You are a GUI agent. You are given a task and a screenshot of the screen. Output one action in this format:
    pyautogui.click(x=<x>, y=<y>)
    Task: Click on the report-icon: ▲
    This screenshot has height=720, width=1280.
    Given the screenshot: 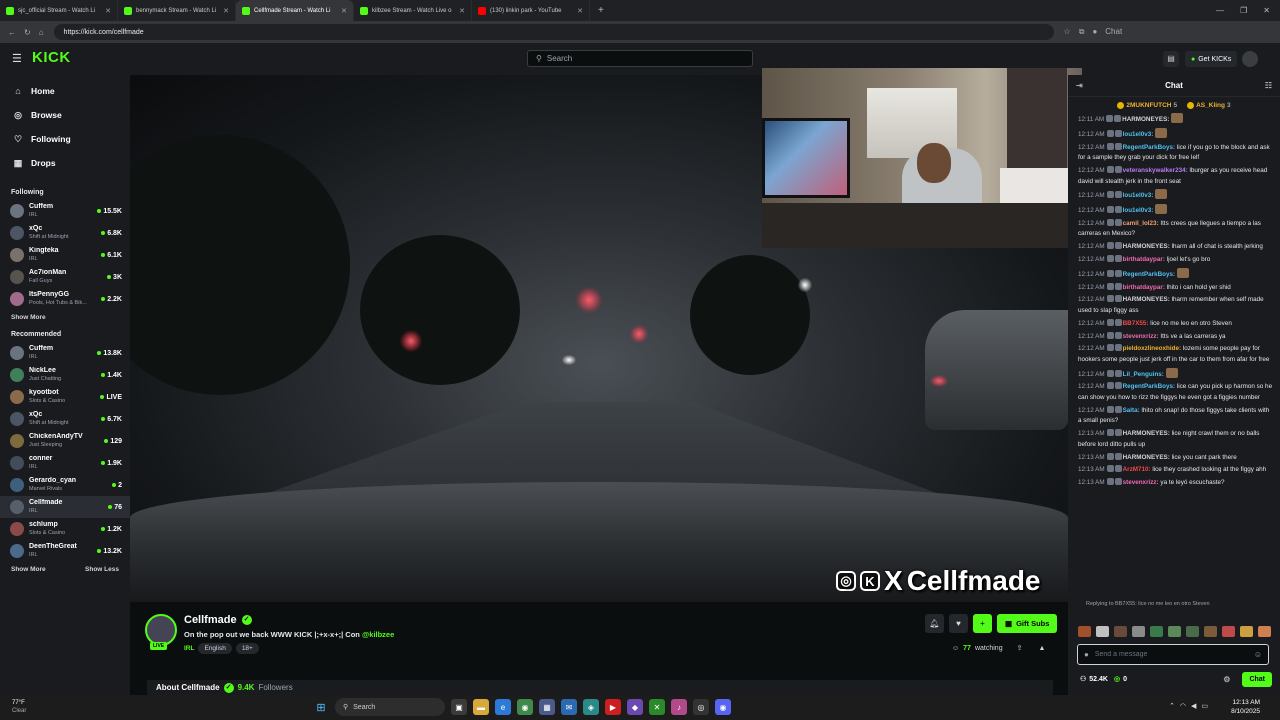 What is the action you would take?
    pyautogui.click(x=1041, y=648)
    